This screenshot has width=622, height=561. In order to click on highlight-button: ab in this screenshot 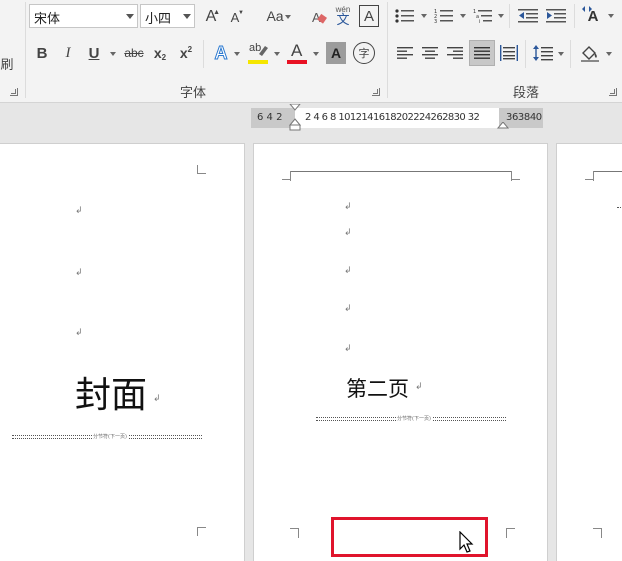, I will do `click(258, 53)`.